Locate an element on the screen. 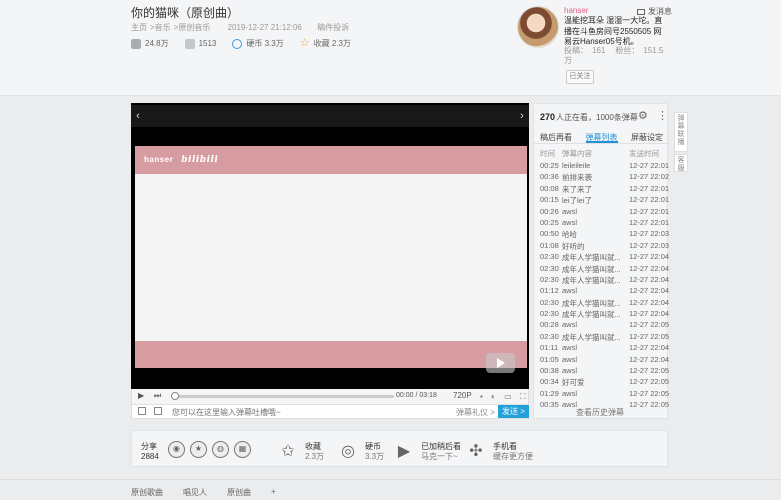 The image size is (781, 500). send-danmaku-button: 发送 > is located at coordinates (513, 411).